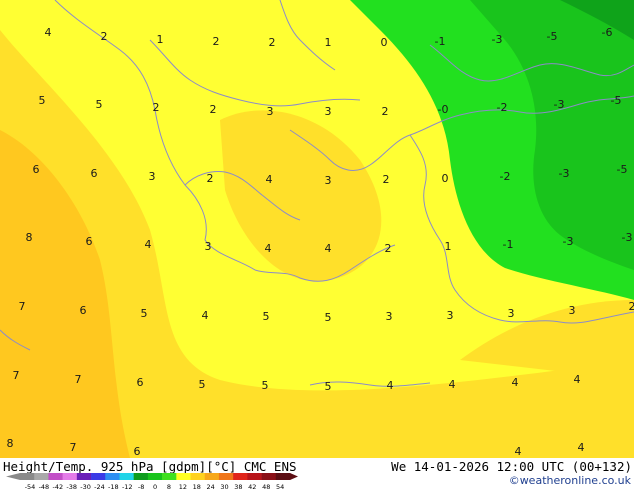 This screenshot has height=490, width=634. Describe the element at coordinates (502, 107) in the screenshot. I see `temp-label: -2` at that location.